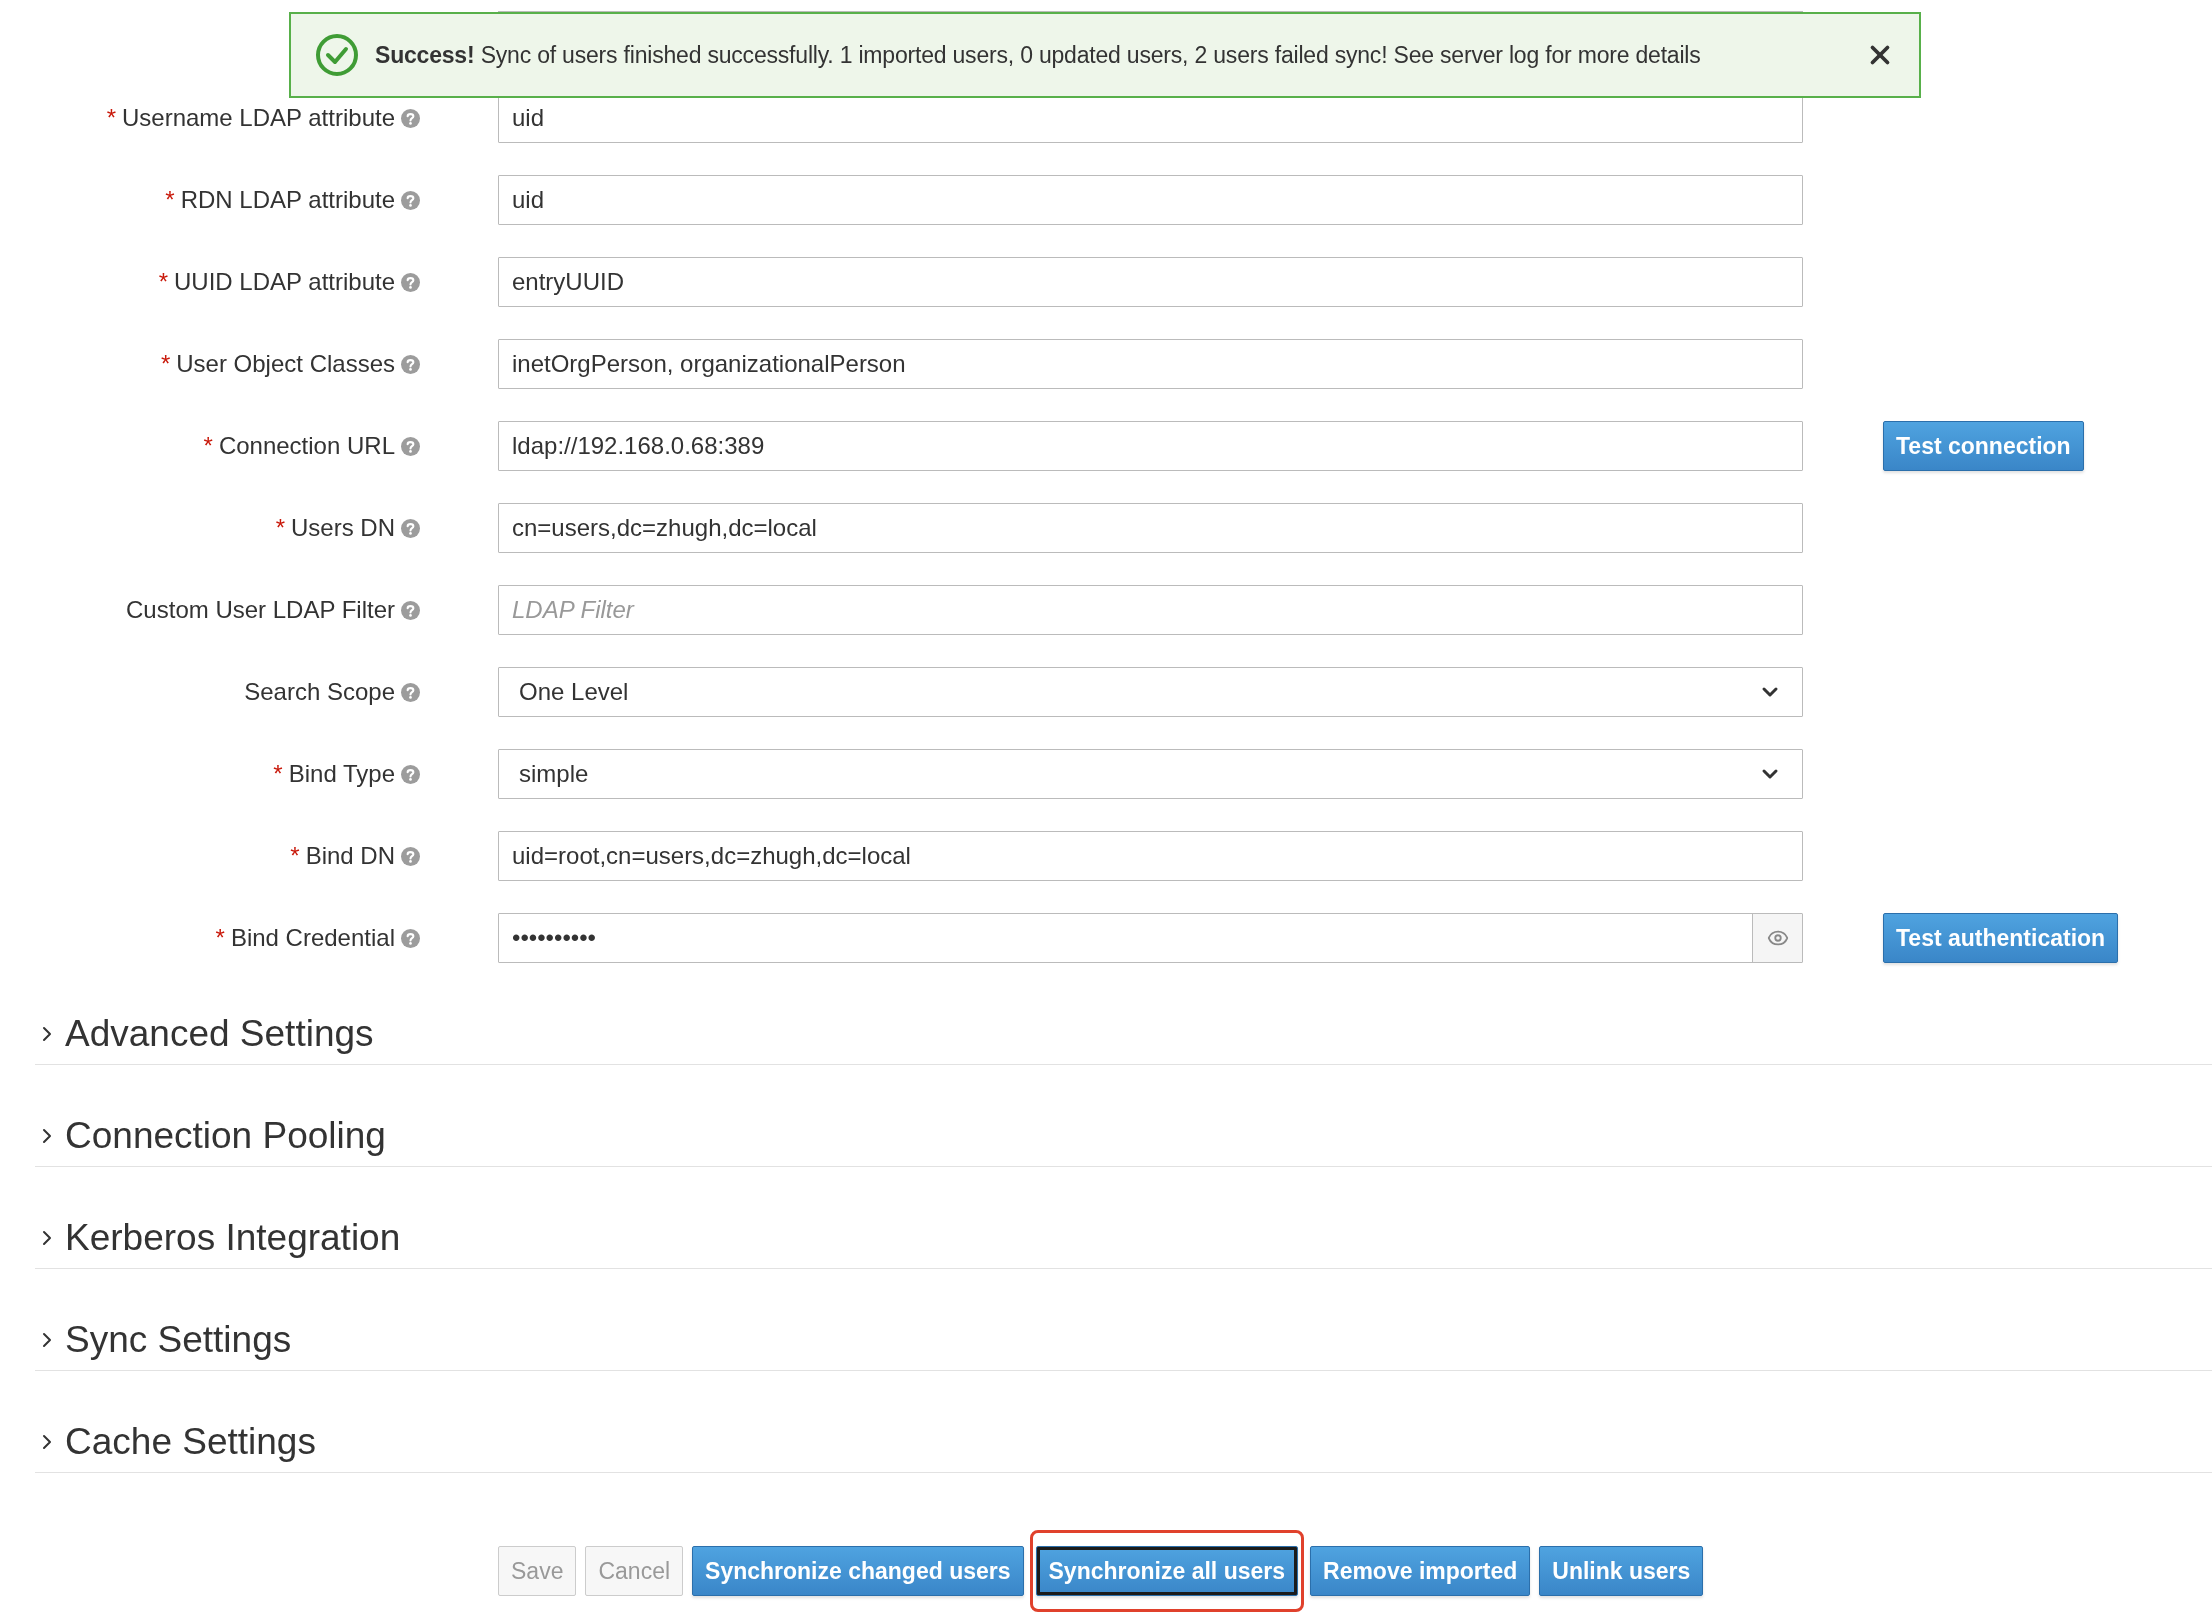 This screenshot has width=2212, height=1622. What do you see at coordinates (284, 282) in the screenshot?
I see `field-label: UUID LDAP attribute` at bounding box center [284, 282].